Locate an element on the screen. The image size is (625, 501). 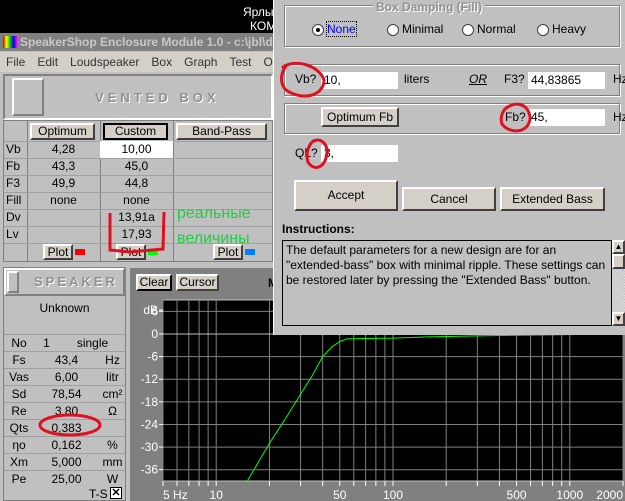
menu-option: Option is located at coordinates (268, 62).